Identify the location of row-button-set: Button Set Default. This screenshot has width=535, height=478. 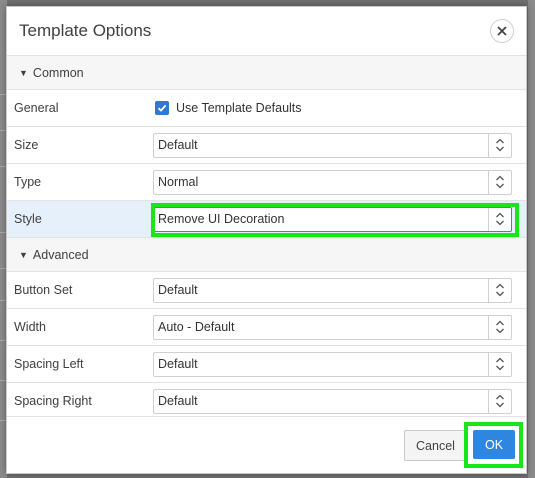
(266, 290).